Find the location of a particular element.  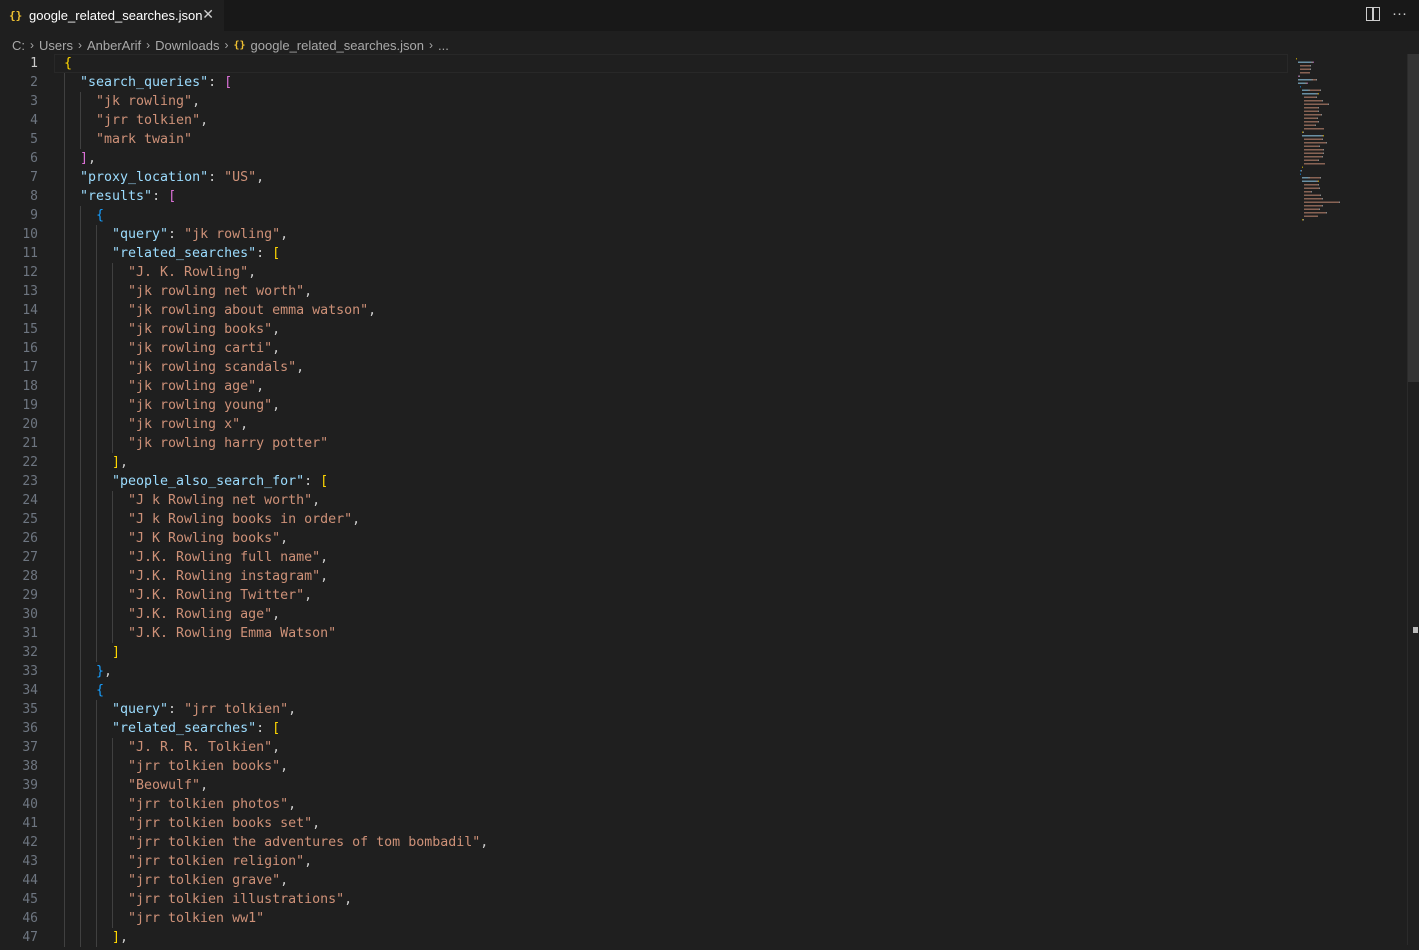

code-line: 1{ is located at coordinates (645, 63).